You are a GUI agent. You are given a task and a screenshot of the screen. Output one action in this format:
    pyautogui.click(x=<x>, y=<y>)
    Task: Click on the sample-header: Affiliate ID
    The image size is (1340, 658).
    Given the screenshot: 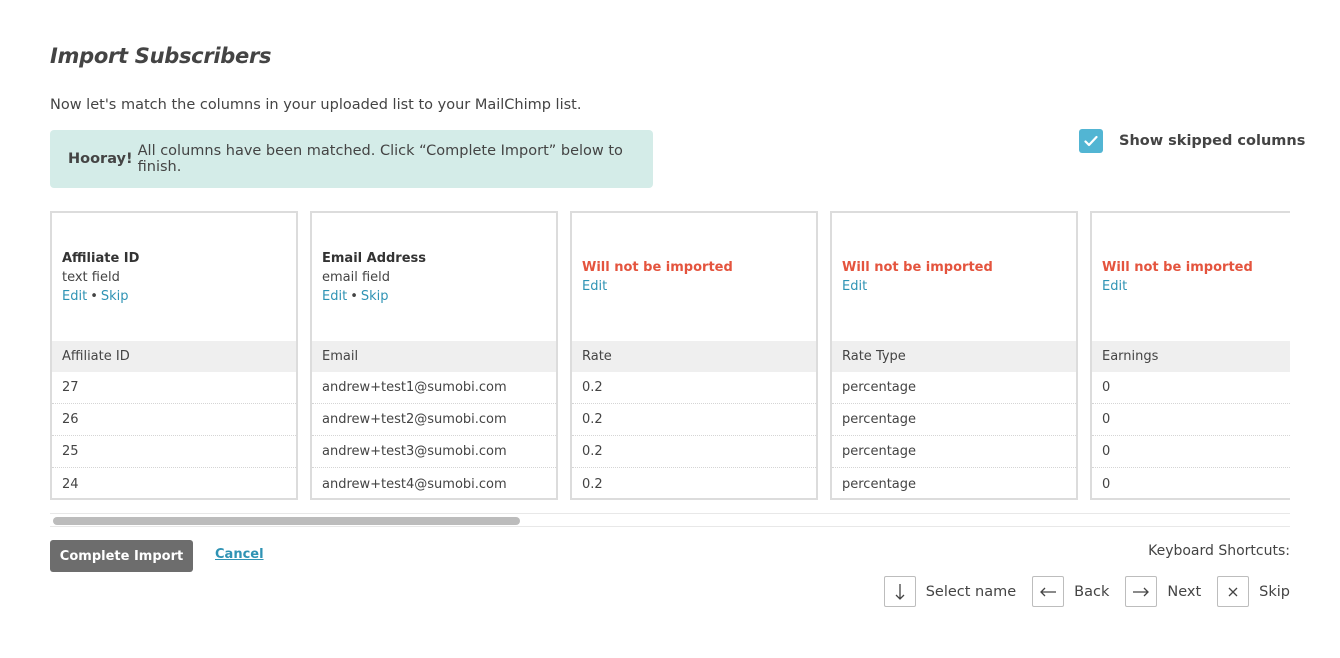 What is the action you would take?
    pyautogui.click(x=174, y=356)
    